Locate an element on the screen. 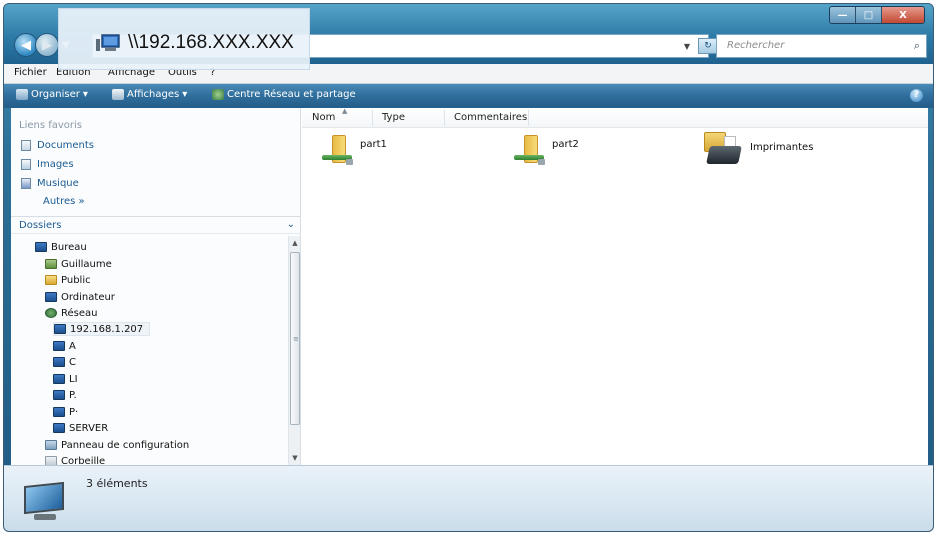  folder-icon is located at coordinates (51, 280).